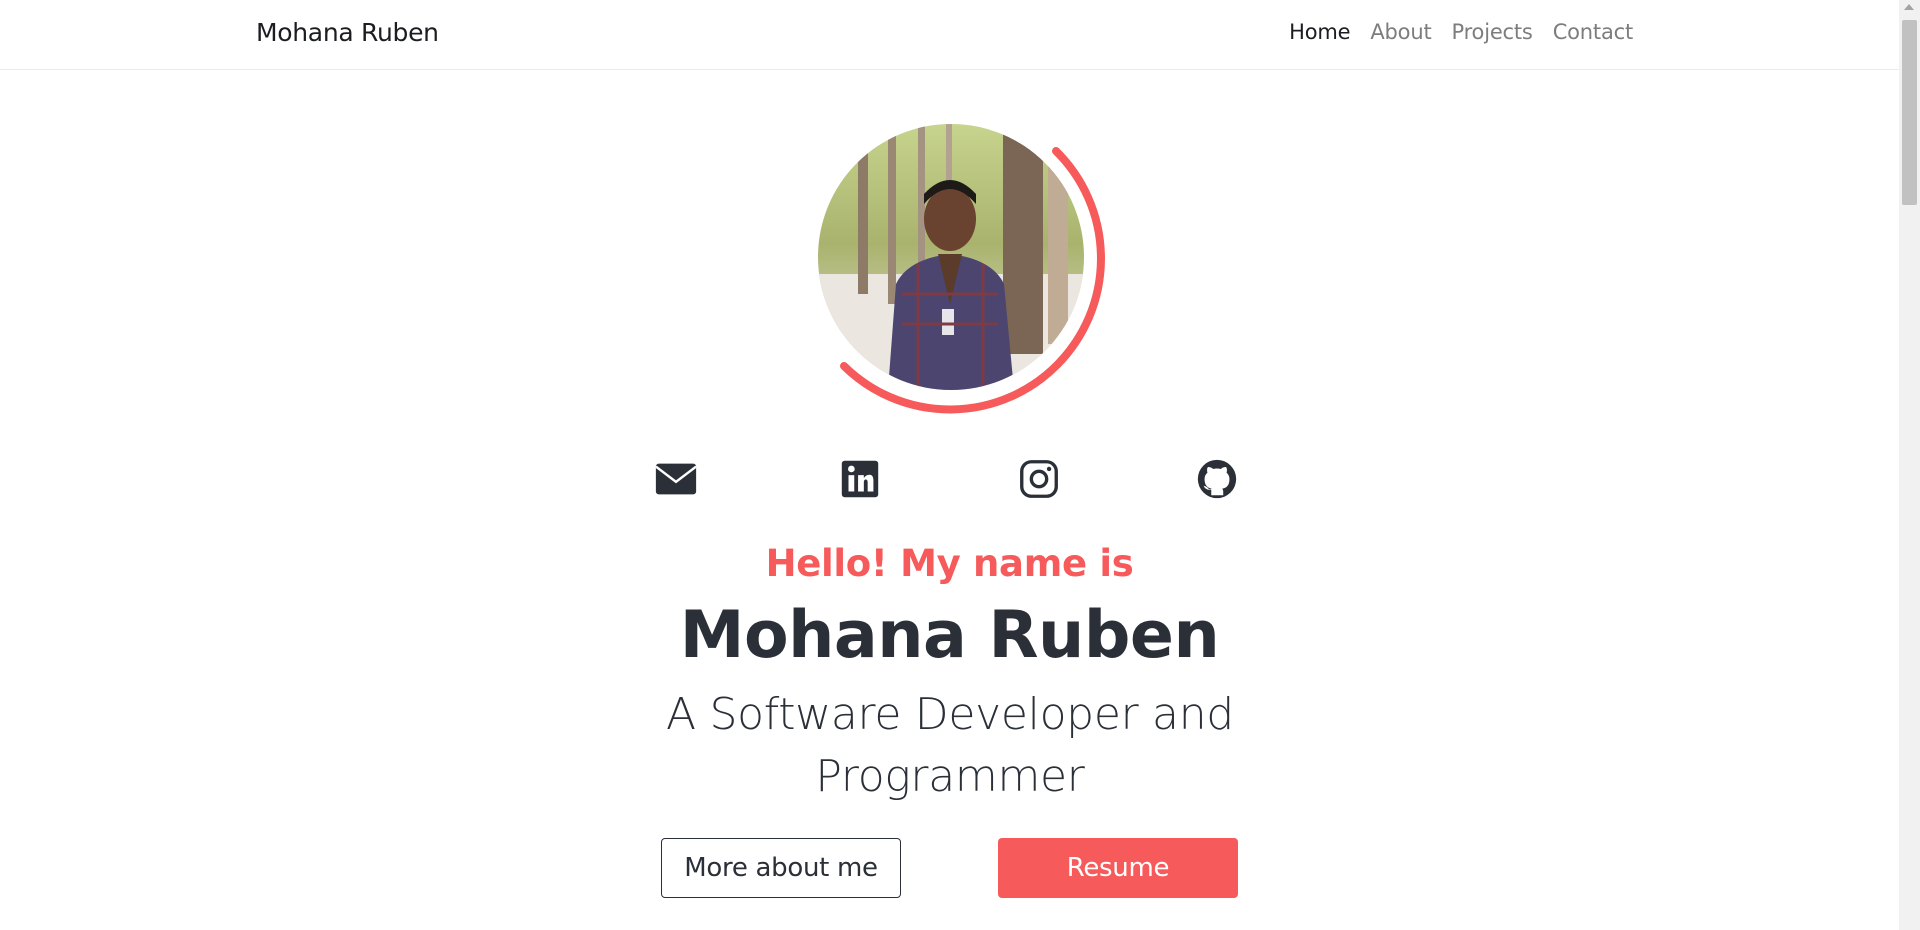 This screenshot has width=1920, height=930. What do you see at coordinates (1909, 465) in the screenshot?
I see `page-scrollbar` at bounding box center [1909, 465].